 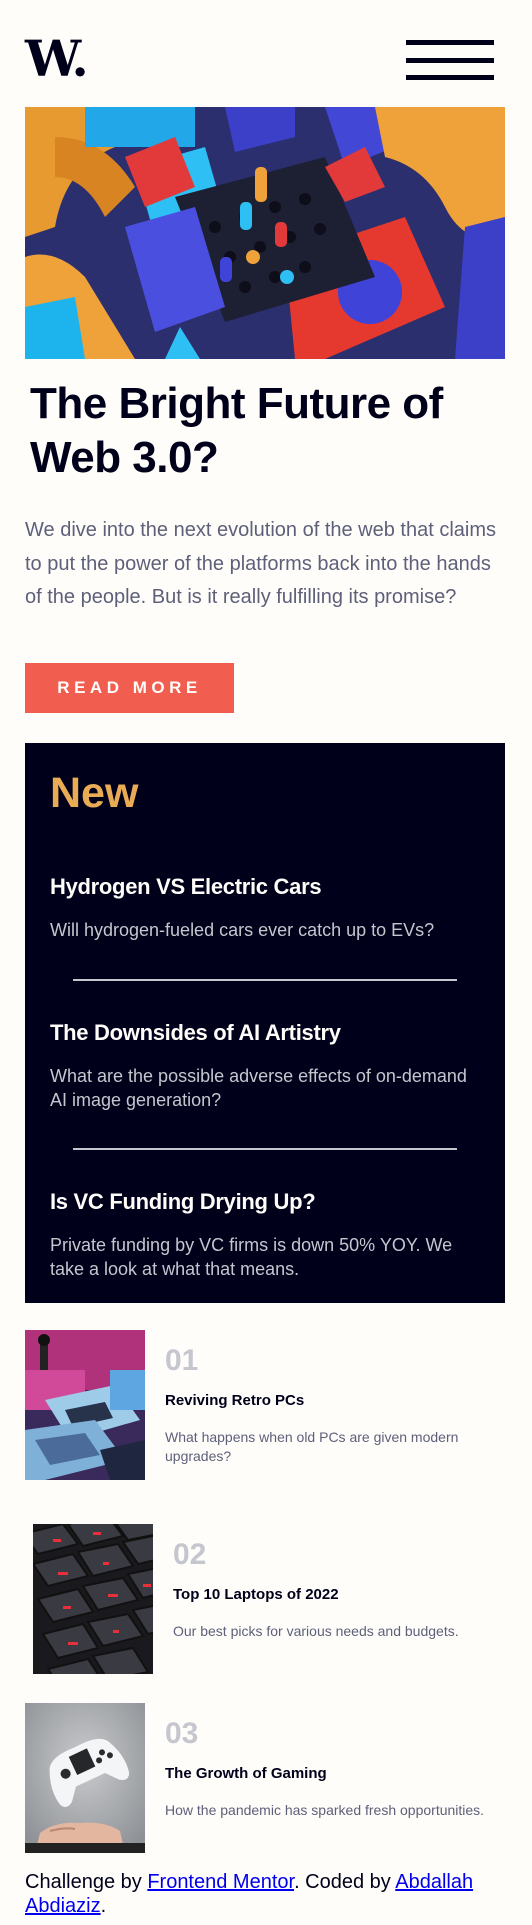 What do you see at coordinates (236, 430) in the screenshot?
I see `hero-title: The Bright Future of Web 3.0?` at bounding box center [236, 430].